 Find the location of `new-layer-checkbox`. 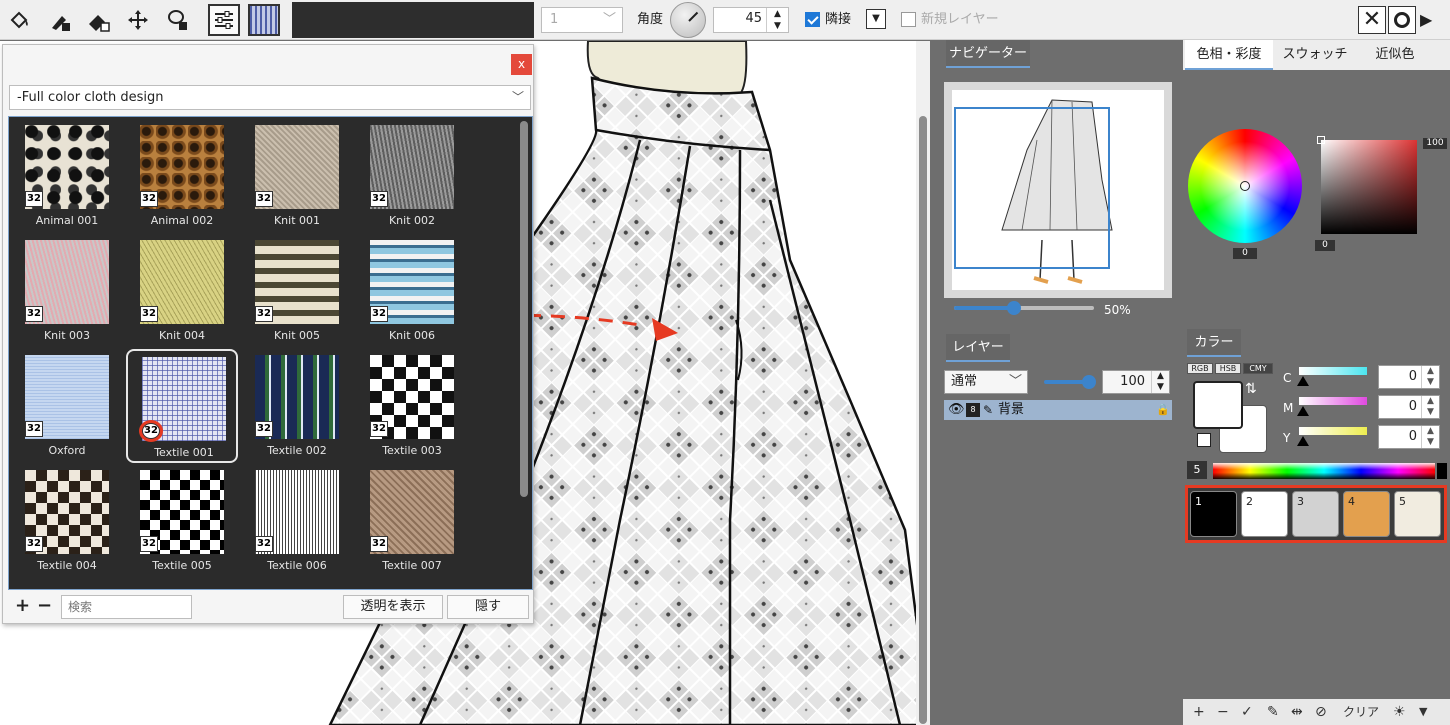

new-layer-checkbox is located at coordinates (908, 19).